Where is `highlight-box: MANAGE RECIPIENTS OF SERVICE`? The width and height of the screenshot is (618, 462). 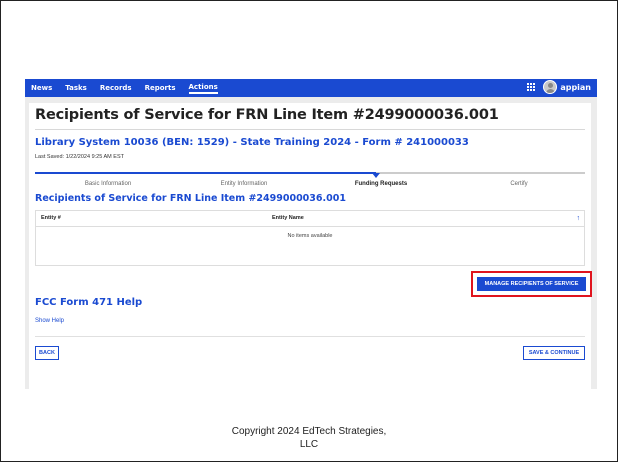 highlight-box: MANAGE RECIPIENTS OF SERVICE is located at coordinates (531, 284).